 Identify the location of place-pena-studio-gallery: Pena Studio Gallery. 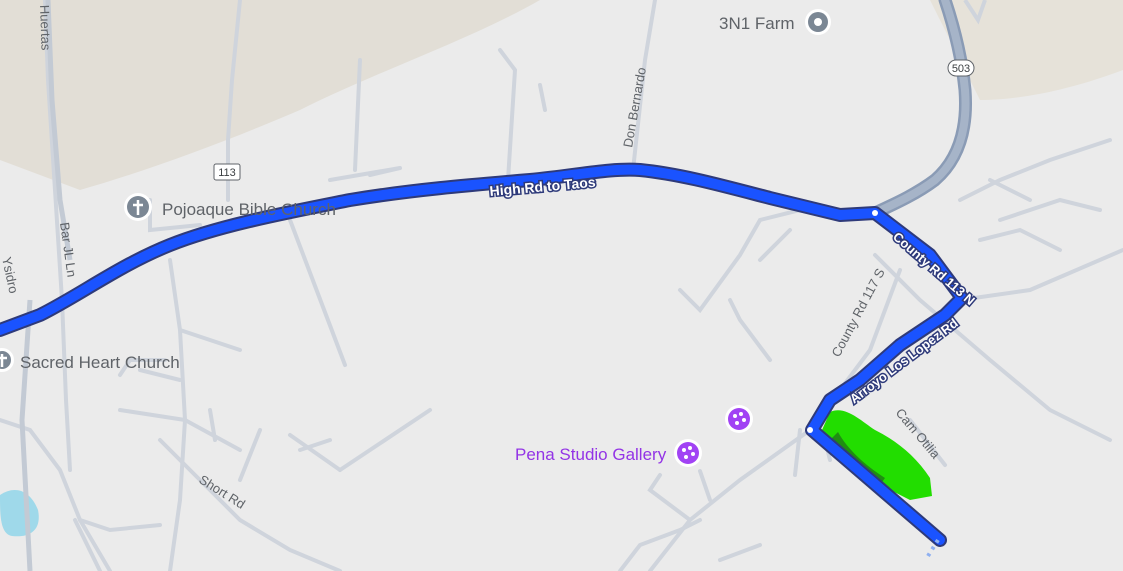
(608, 453).